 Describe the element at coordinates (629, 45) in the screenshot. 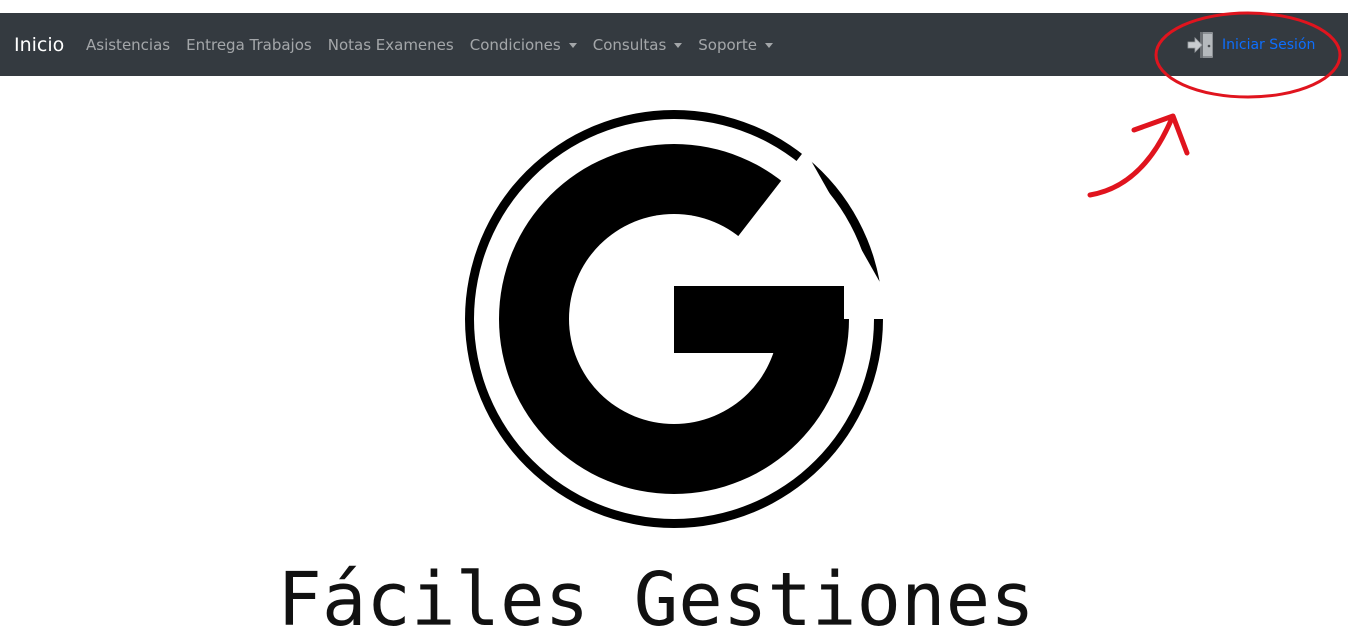

I see `nav-link-label: Consultas` at that location.